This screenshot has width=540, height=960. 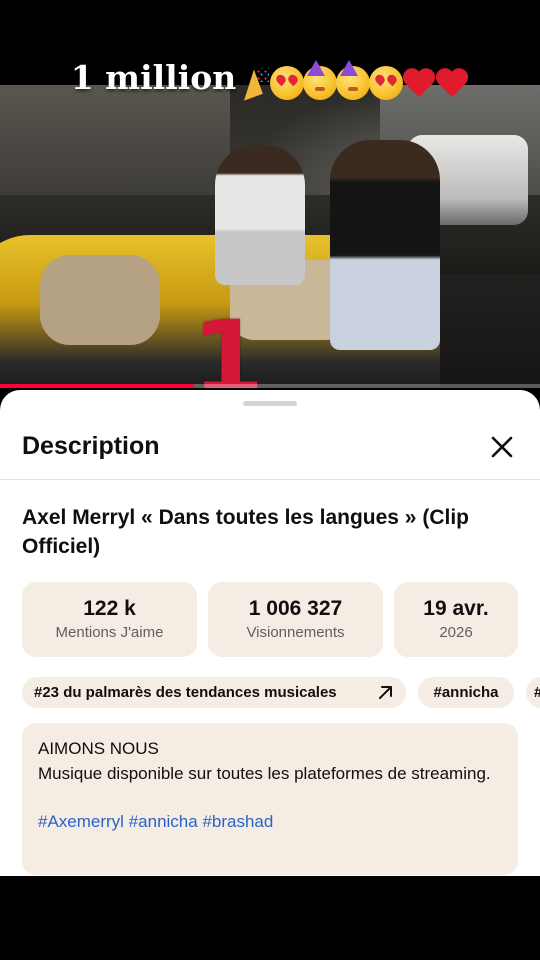 I want to click on overlay-caption: 1 million, so click(x=270, y=79).